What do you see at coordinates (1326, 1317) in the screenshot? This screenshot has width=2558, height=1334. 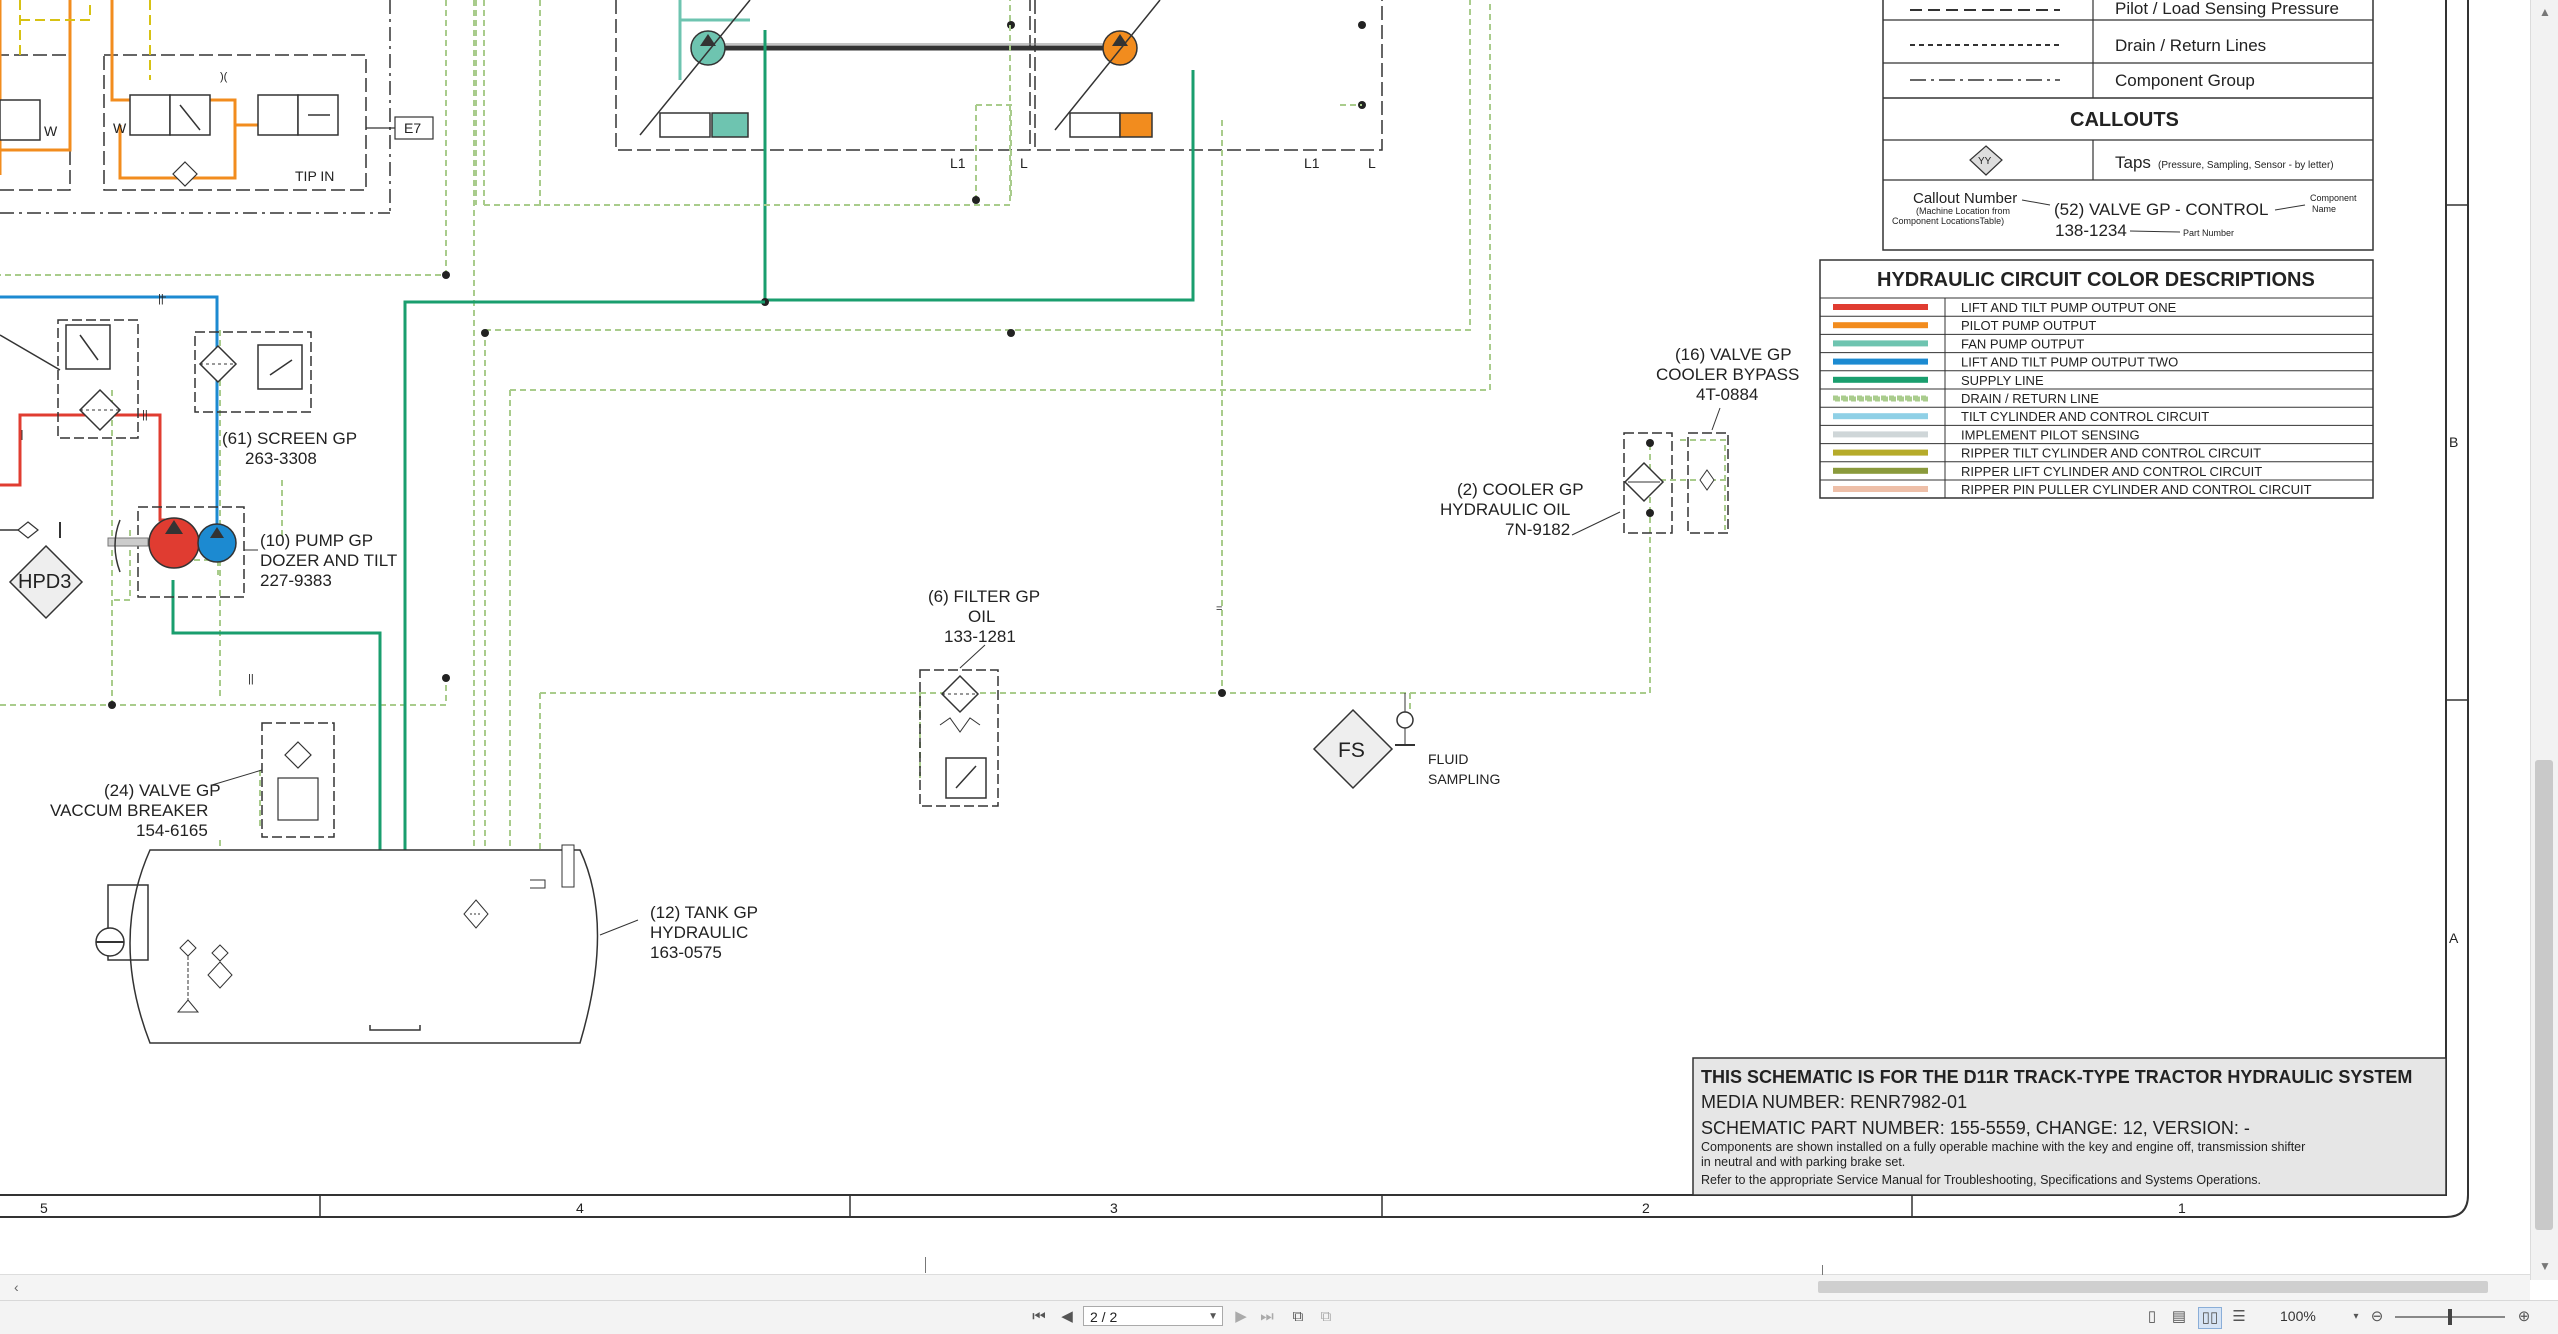 I see `next-view-icon: ⧉` at bounding box center [1326, 1317].